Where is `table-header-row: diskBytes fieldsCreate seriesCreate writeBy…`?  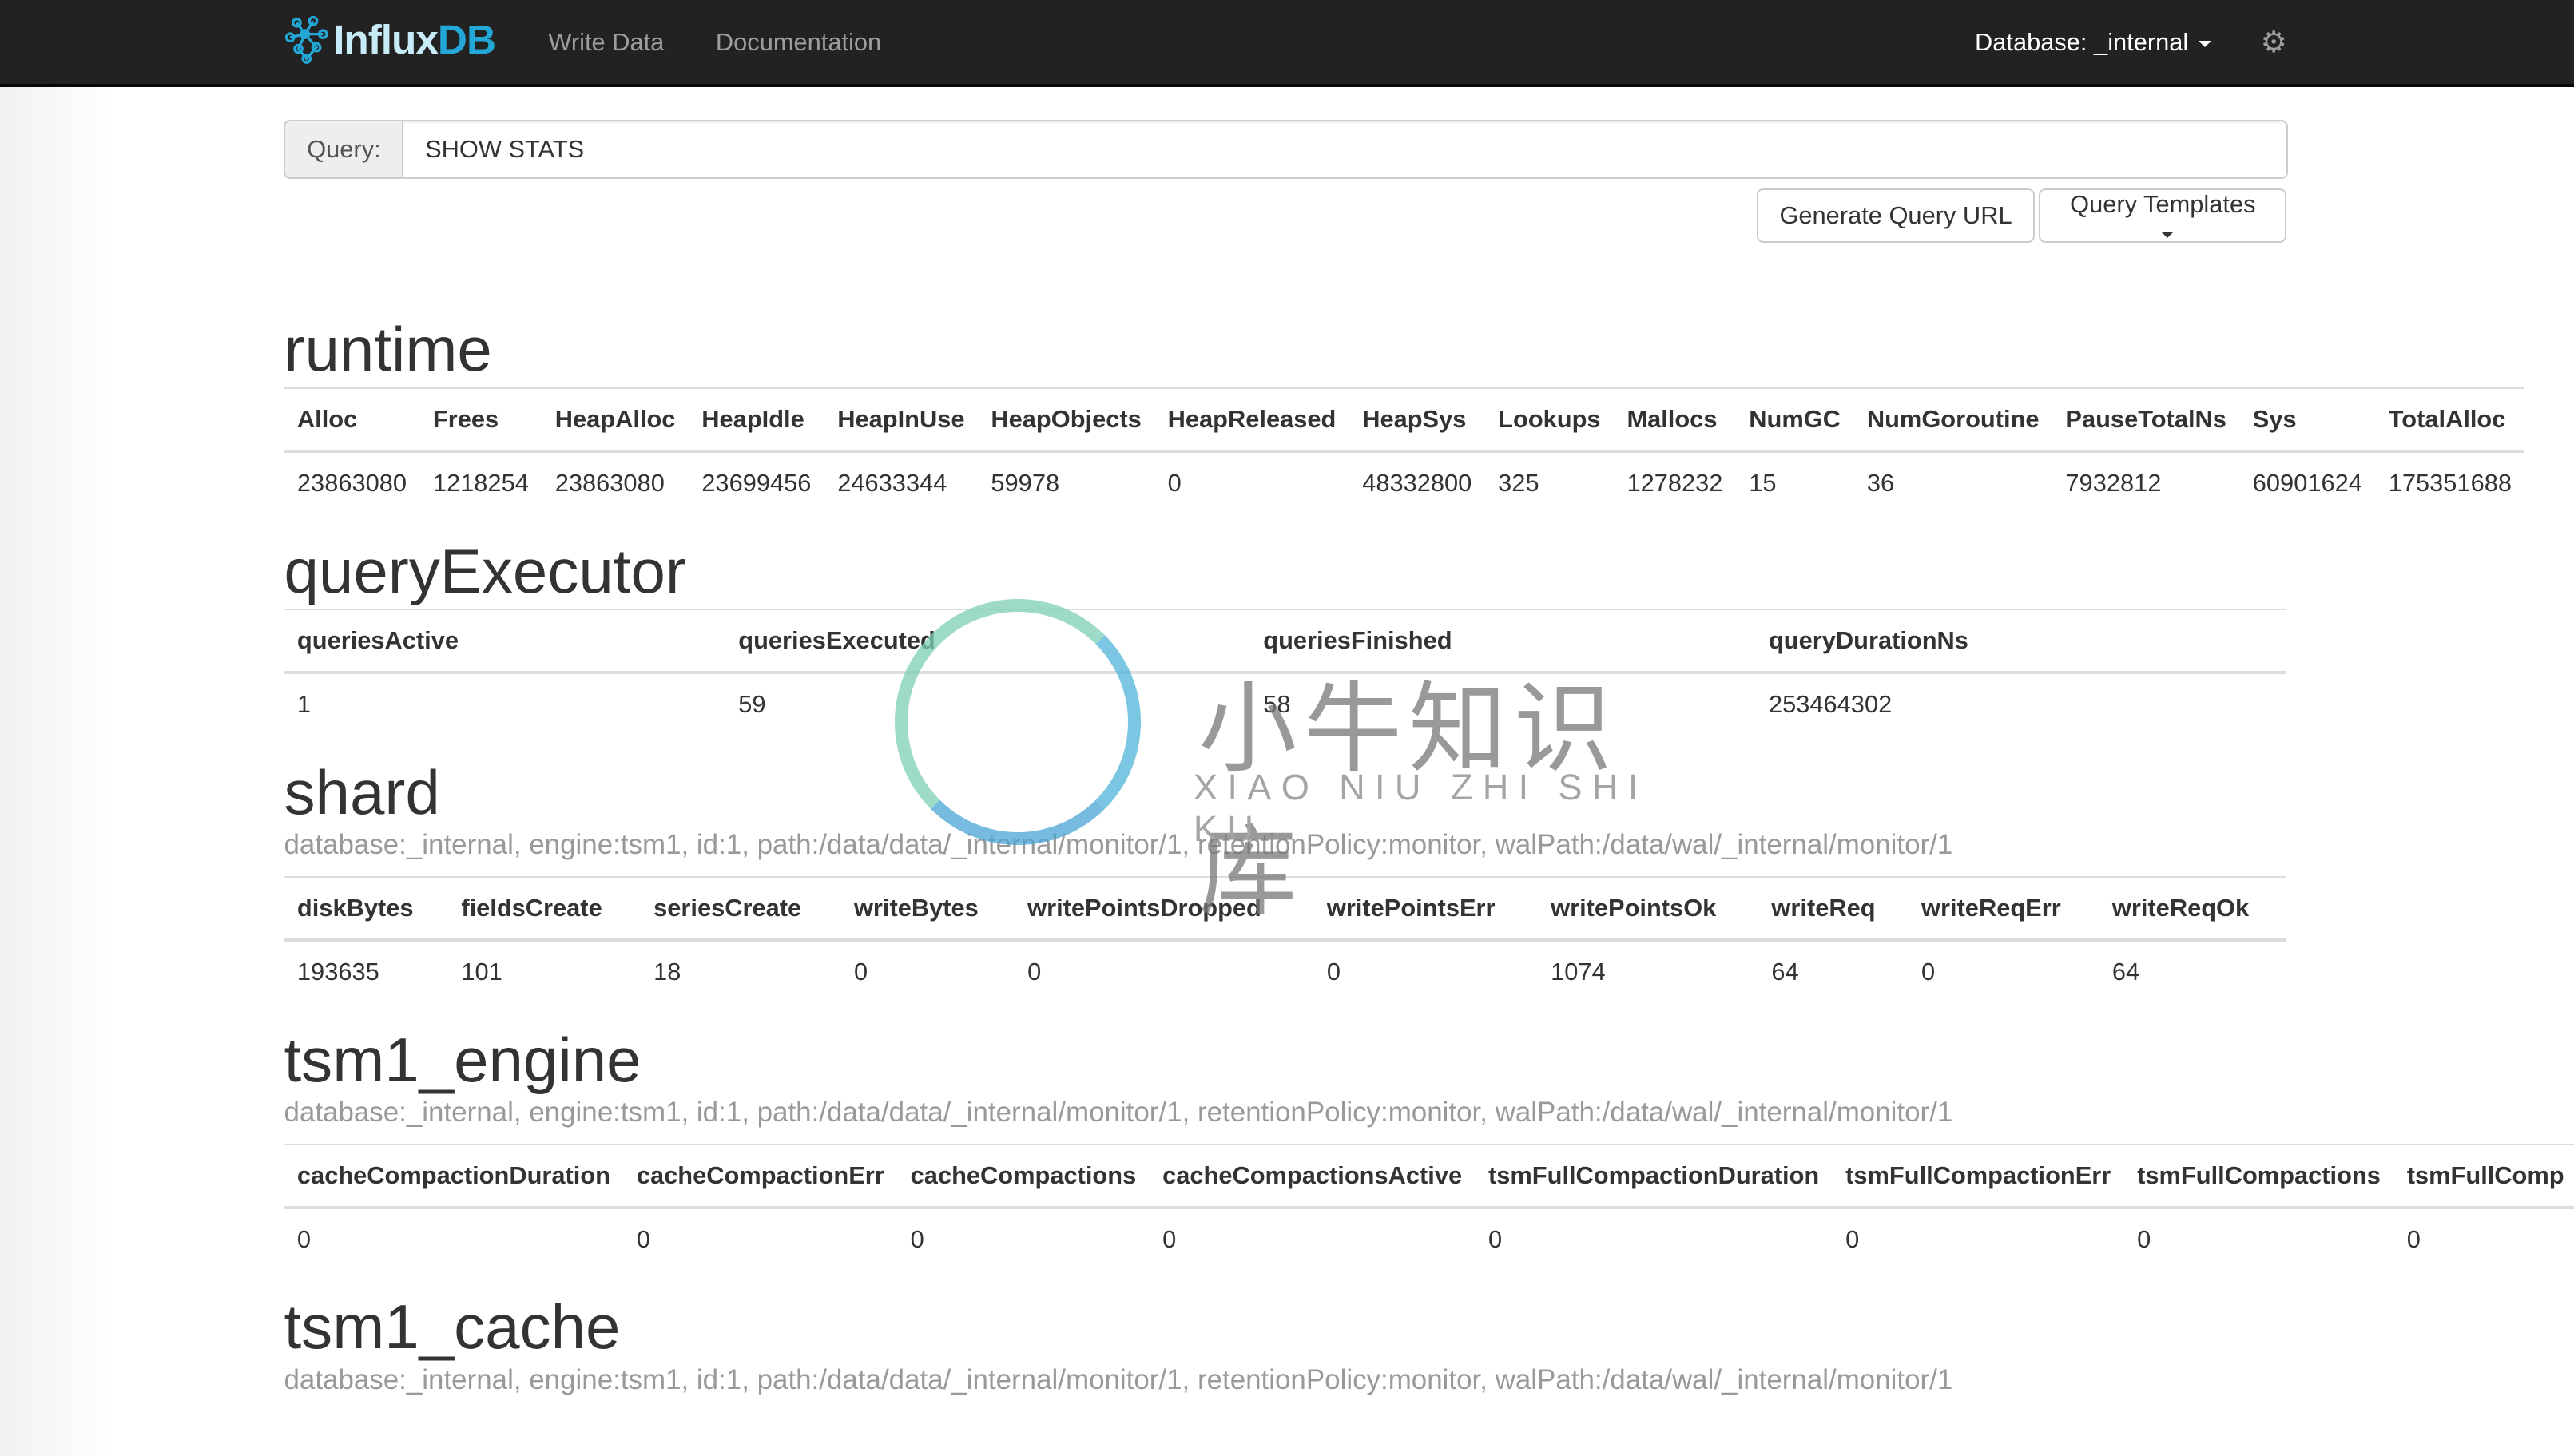
table-header-row: diskBytes fieldsCreate seriesCreate writeBy… is located at coordinates (1285, 908).